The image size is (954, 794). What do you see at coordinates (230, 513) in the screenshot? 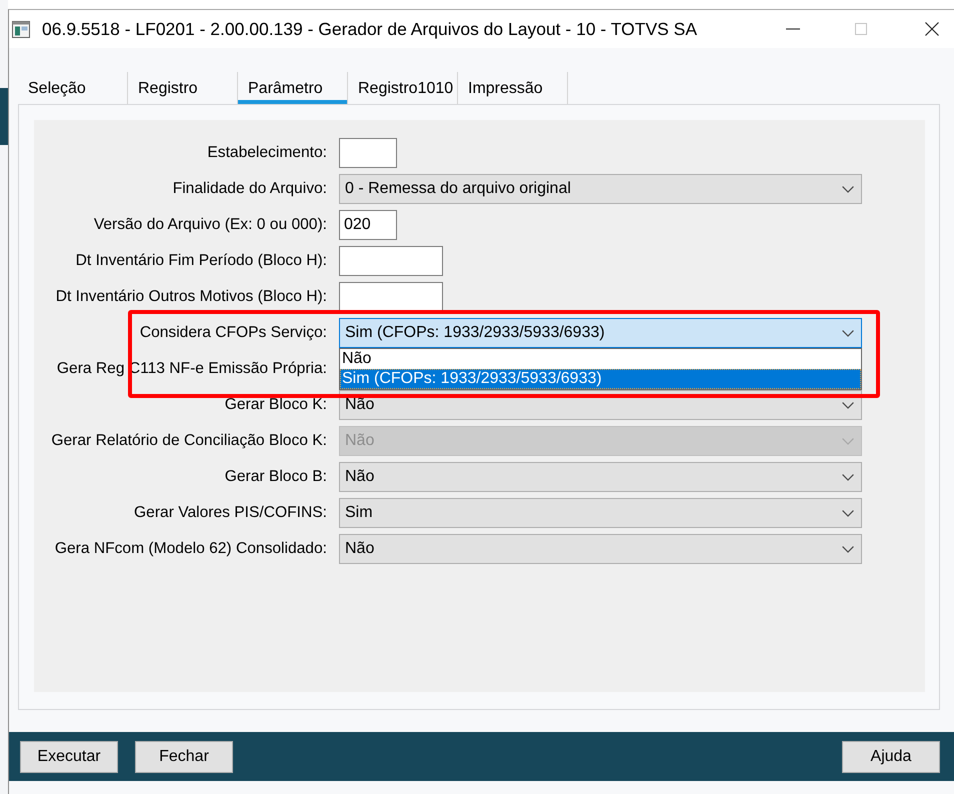
I see `field-label: Gerar Valores PIS/COFINS:` at bounding box center [230, 513].